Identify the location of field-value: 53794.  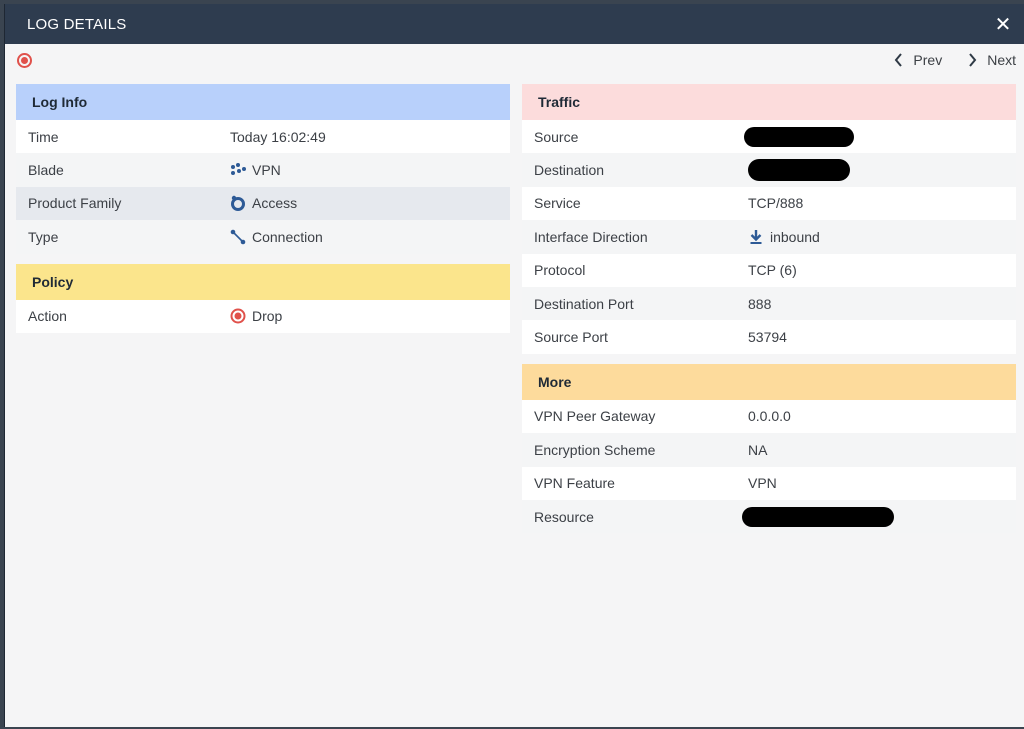
(767, 337).